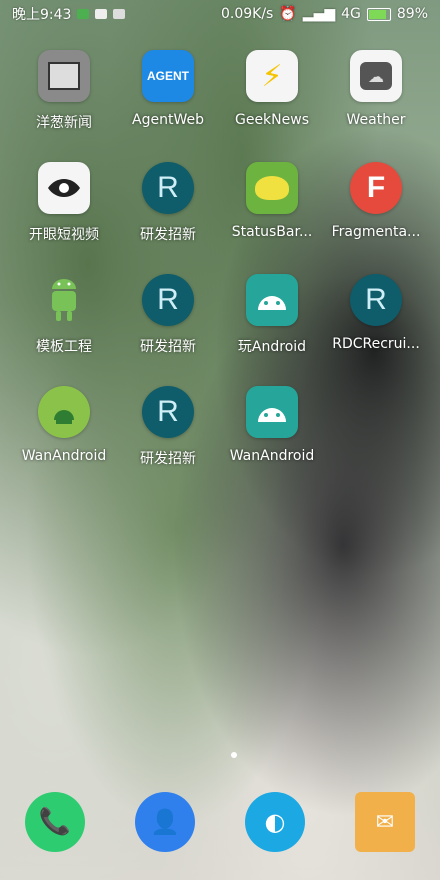 The image size is (440, 880). Describe the element at coordinates (168, 120) in the screenshot. I see `app-label: AgentWeb` at that location.